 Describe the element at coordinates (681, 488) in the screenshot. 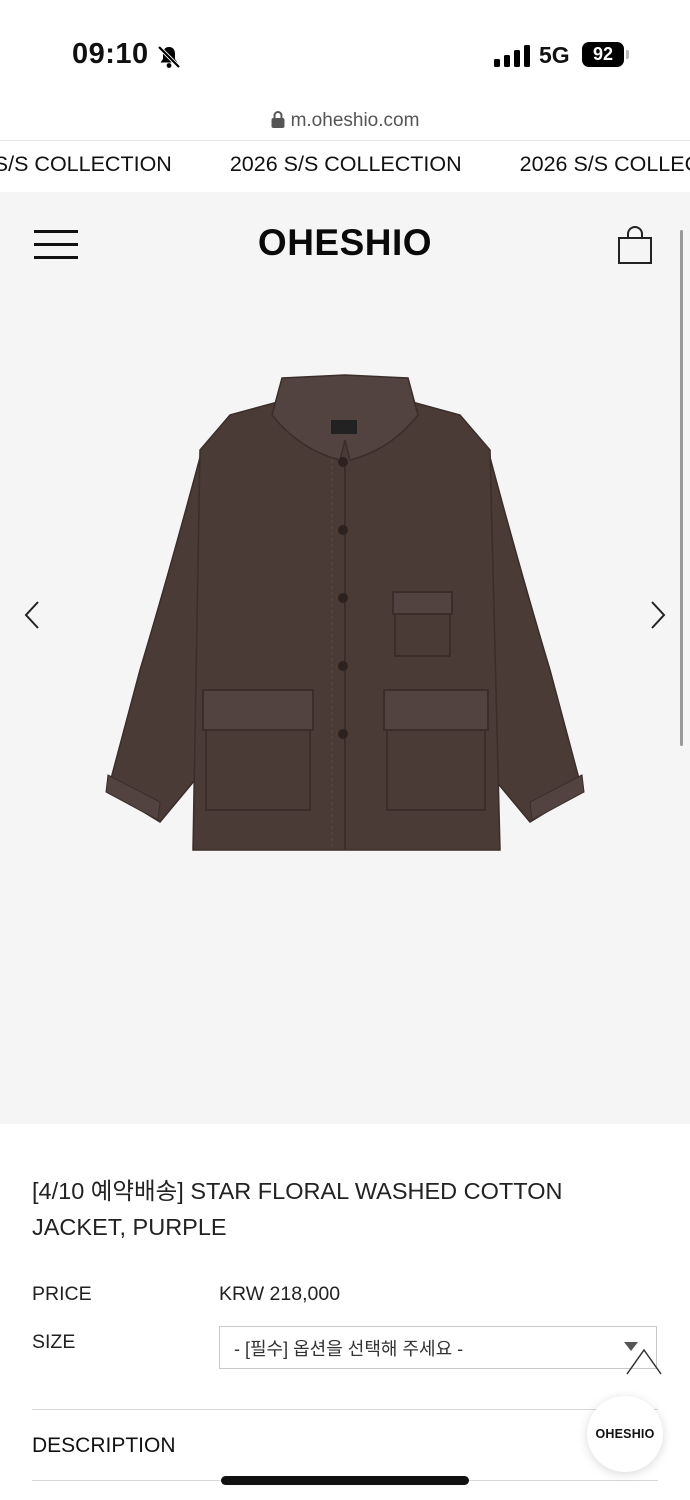

I see `scrollbar` at that location.